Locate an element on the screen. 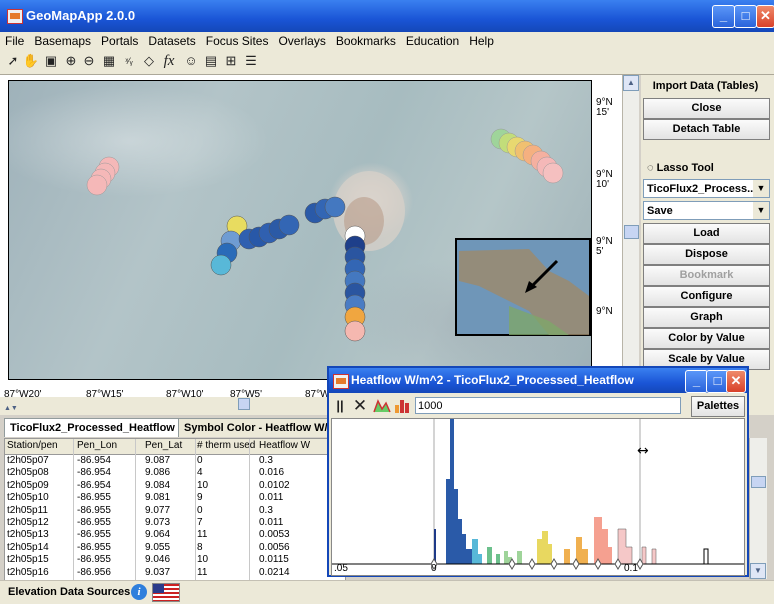 Image resolution: width=774 pixels, height=604 pixels. zoom-in-icon: ⊕ is located at coordinates (71, 61).